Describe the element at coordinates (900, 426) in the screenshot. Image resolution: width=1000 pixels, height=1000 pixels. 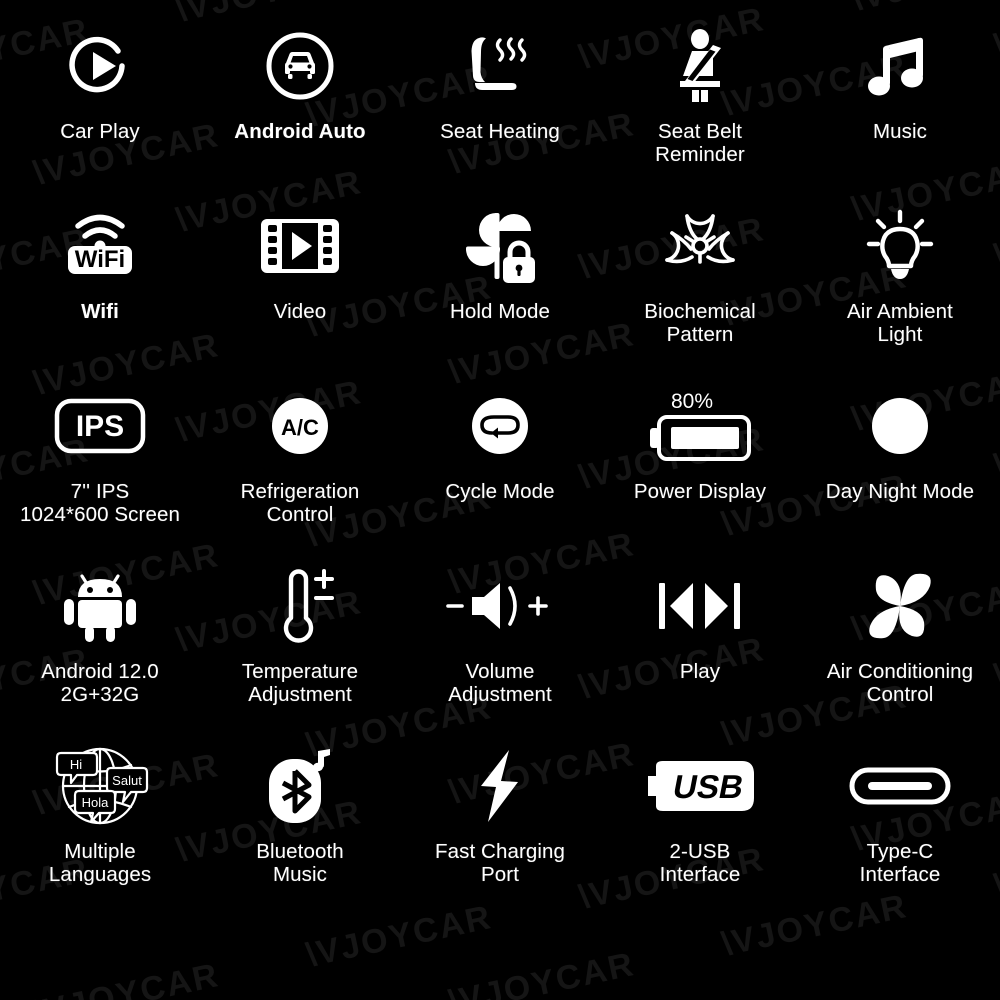
I see `contrast-circle-icon` at that location.